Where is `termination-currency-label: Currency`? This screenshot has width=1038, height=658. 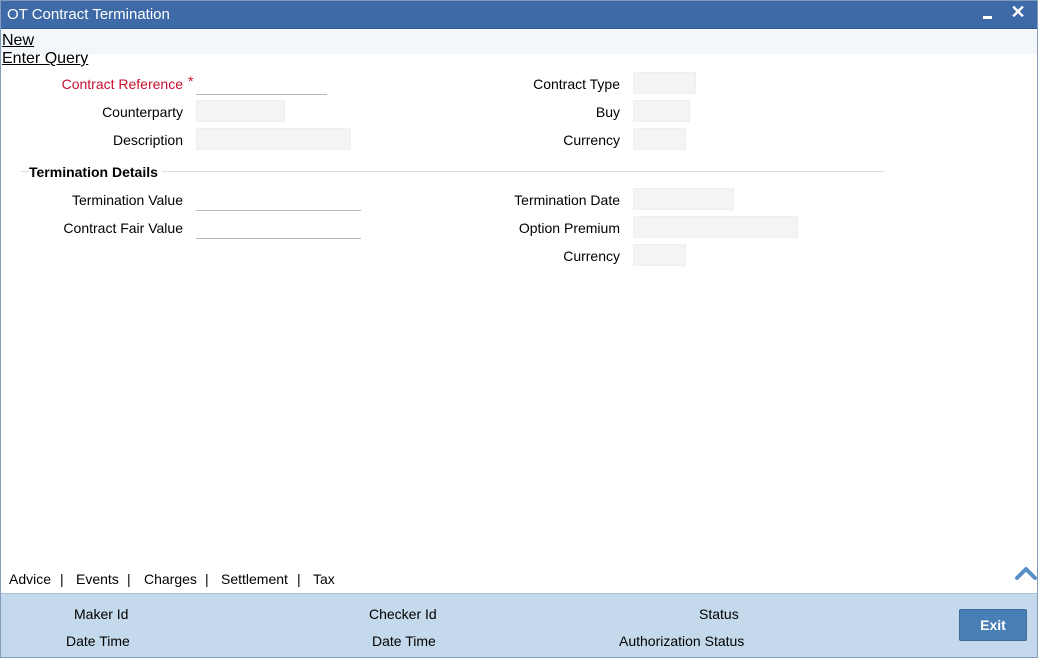
termination-currency-label: Currency is located at coordinates (591, 256).